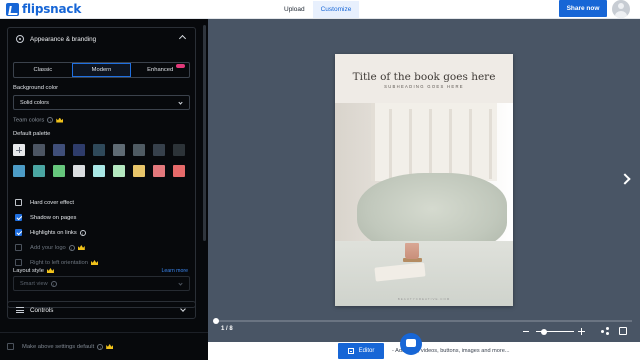 The width and height of the screenshot is (640, 360). I want to click on top-tabs: Upload Customize, so click(318, 9).